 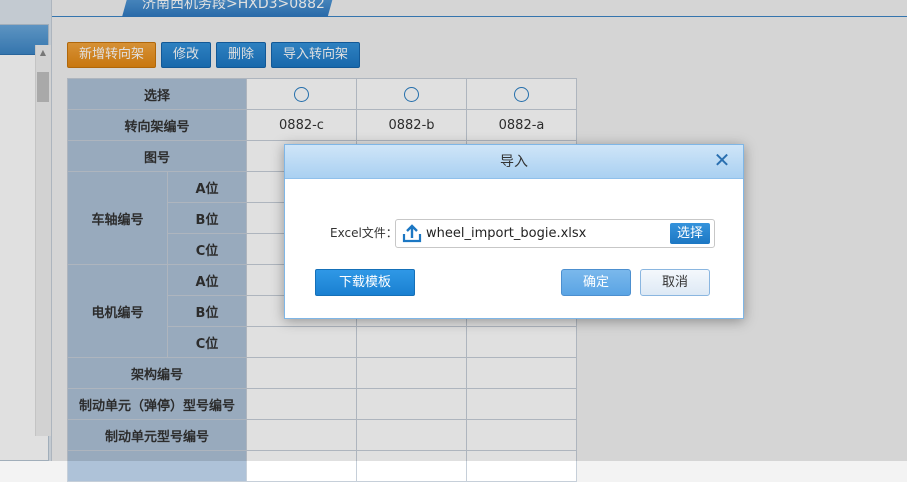 I want to click on upload-icon, so click(x=412, y=233).